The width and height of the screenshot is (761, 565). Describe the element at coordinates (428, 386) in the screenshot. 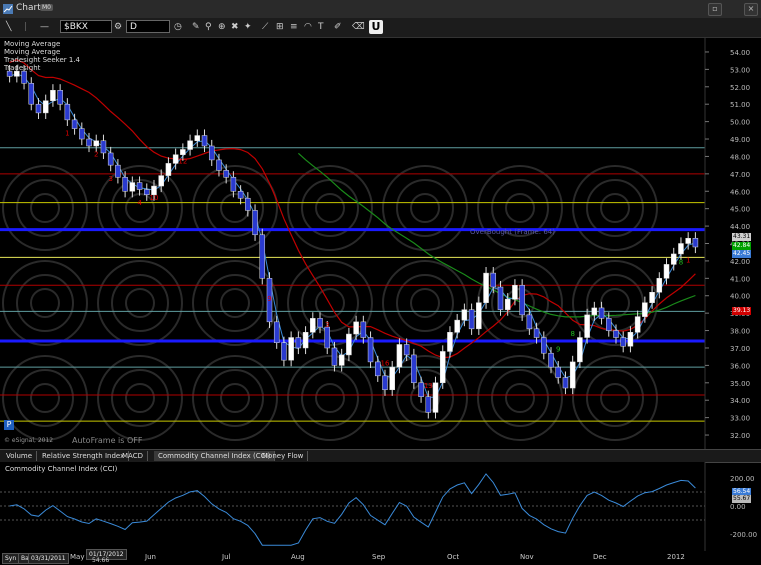

I see `seeker-count: 13` at that location.